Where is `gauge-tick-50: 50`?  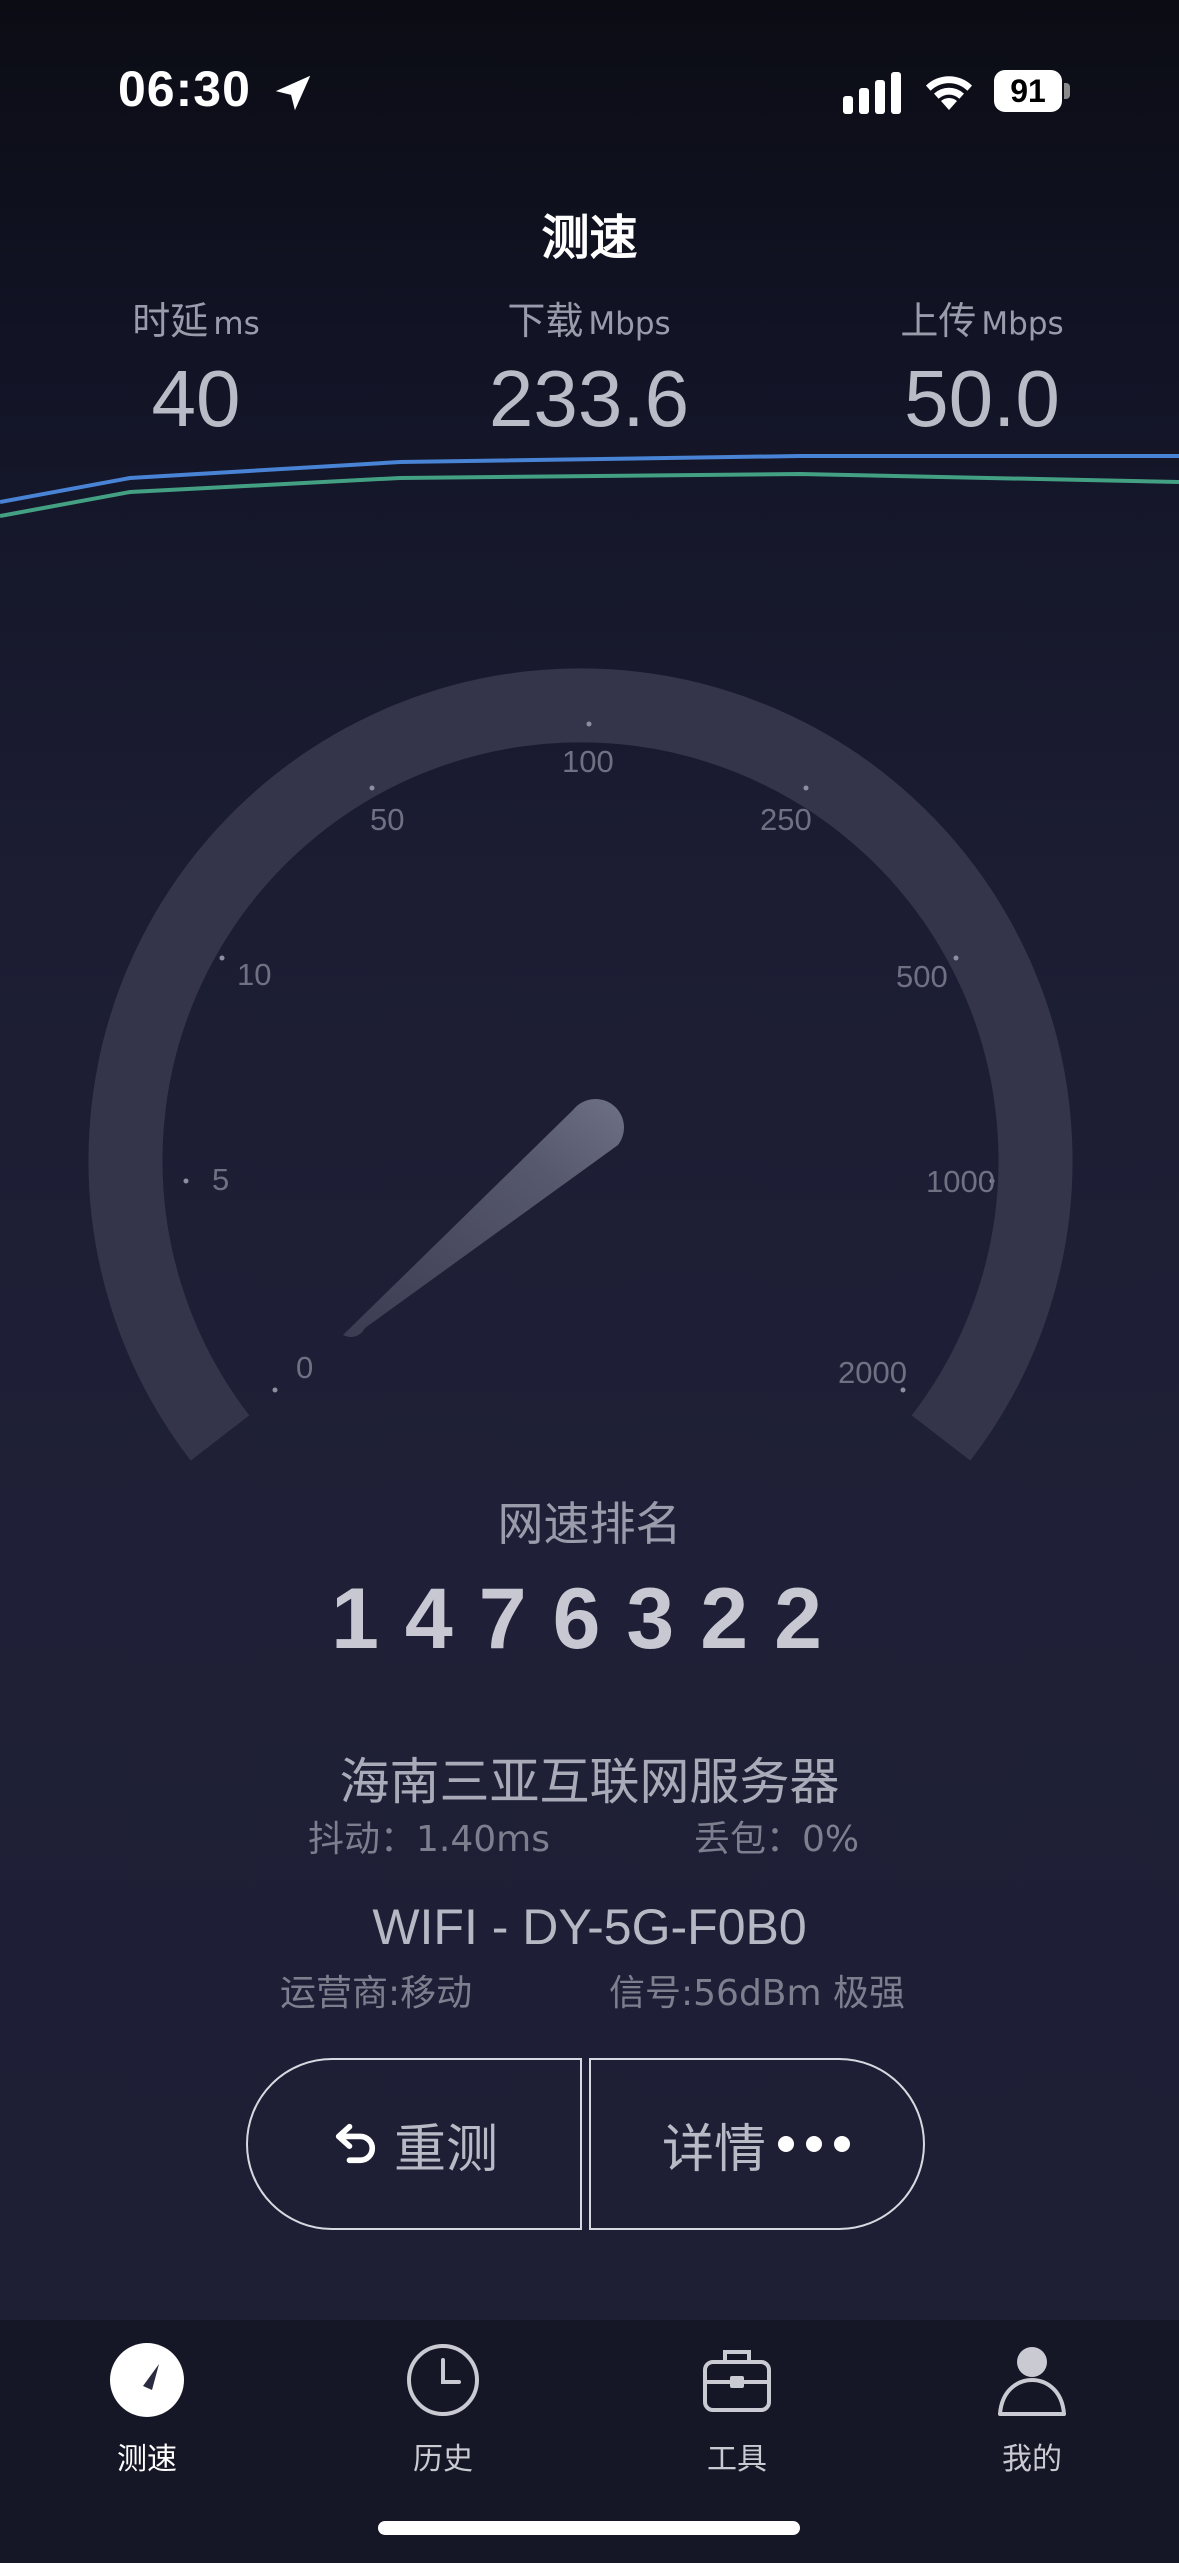
gauge-tick-50: 50 is located at coordinates (387, 819).